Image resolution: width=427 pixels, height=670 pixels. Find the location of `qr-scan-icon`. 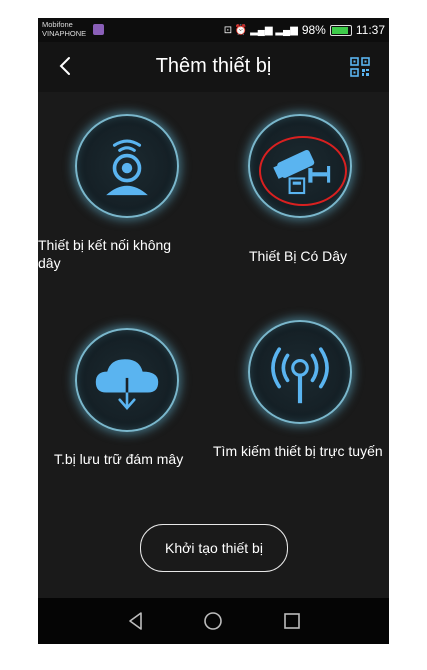

qr-scan-icon is located at coordinates (360, 67).